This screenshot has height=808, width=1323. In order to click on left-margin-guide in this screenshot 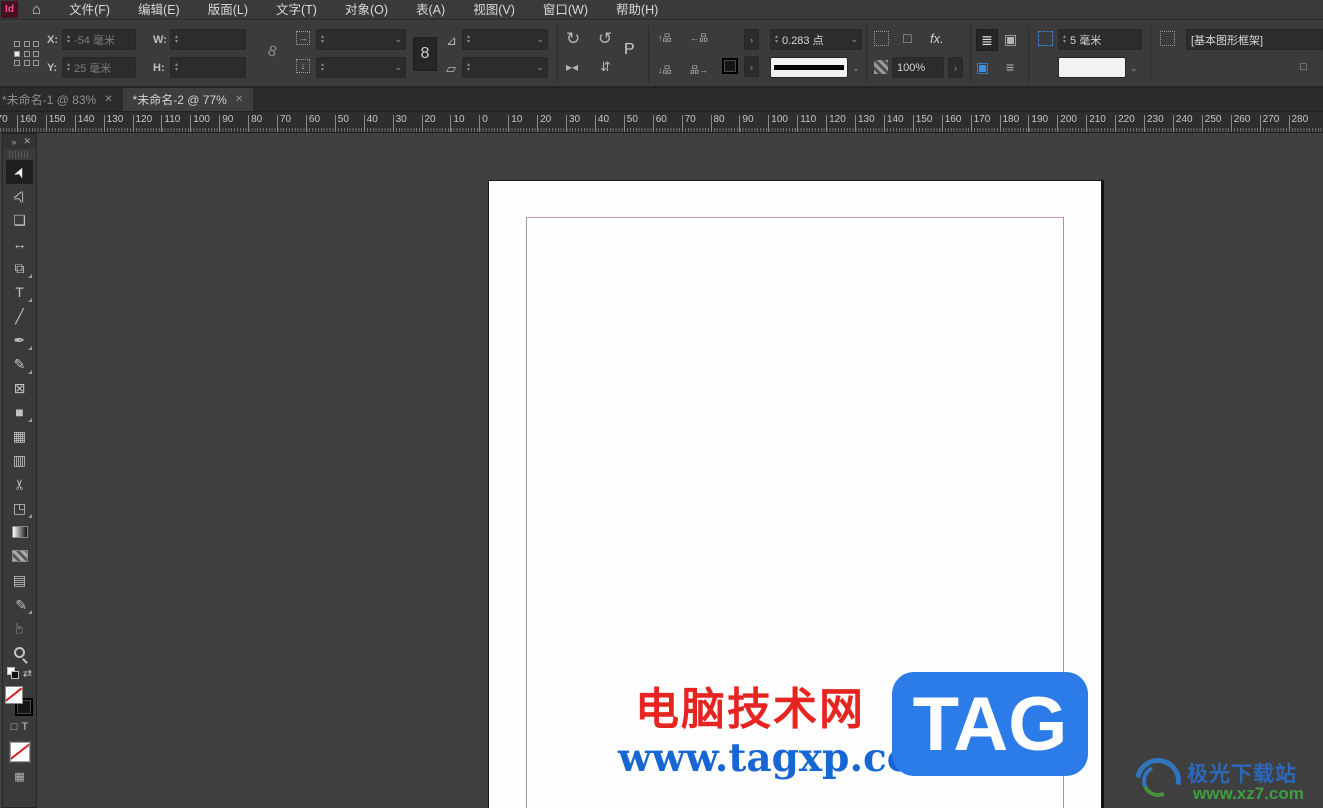, I will do `click(526, 512)`.